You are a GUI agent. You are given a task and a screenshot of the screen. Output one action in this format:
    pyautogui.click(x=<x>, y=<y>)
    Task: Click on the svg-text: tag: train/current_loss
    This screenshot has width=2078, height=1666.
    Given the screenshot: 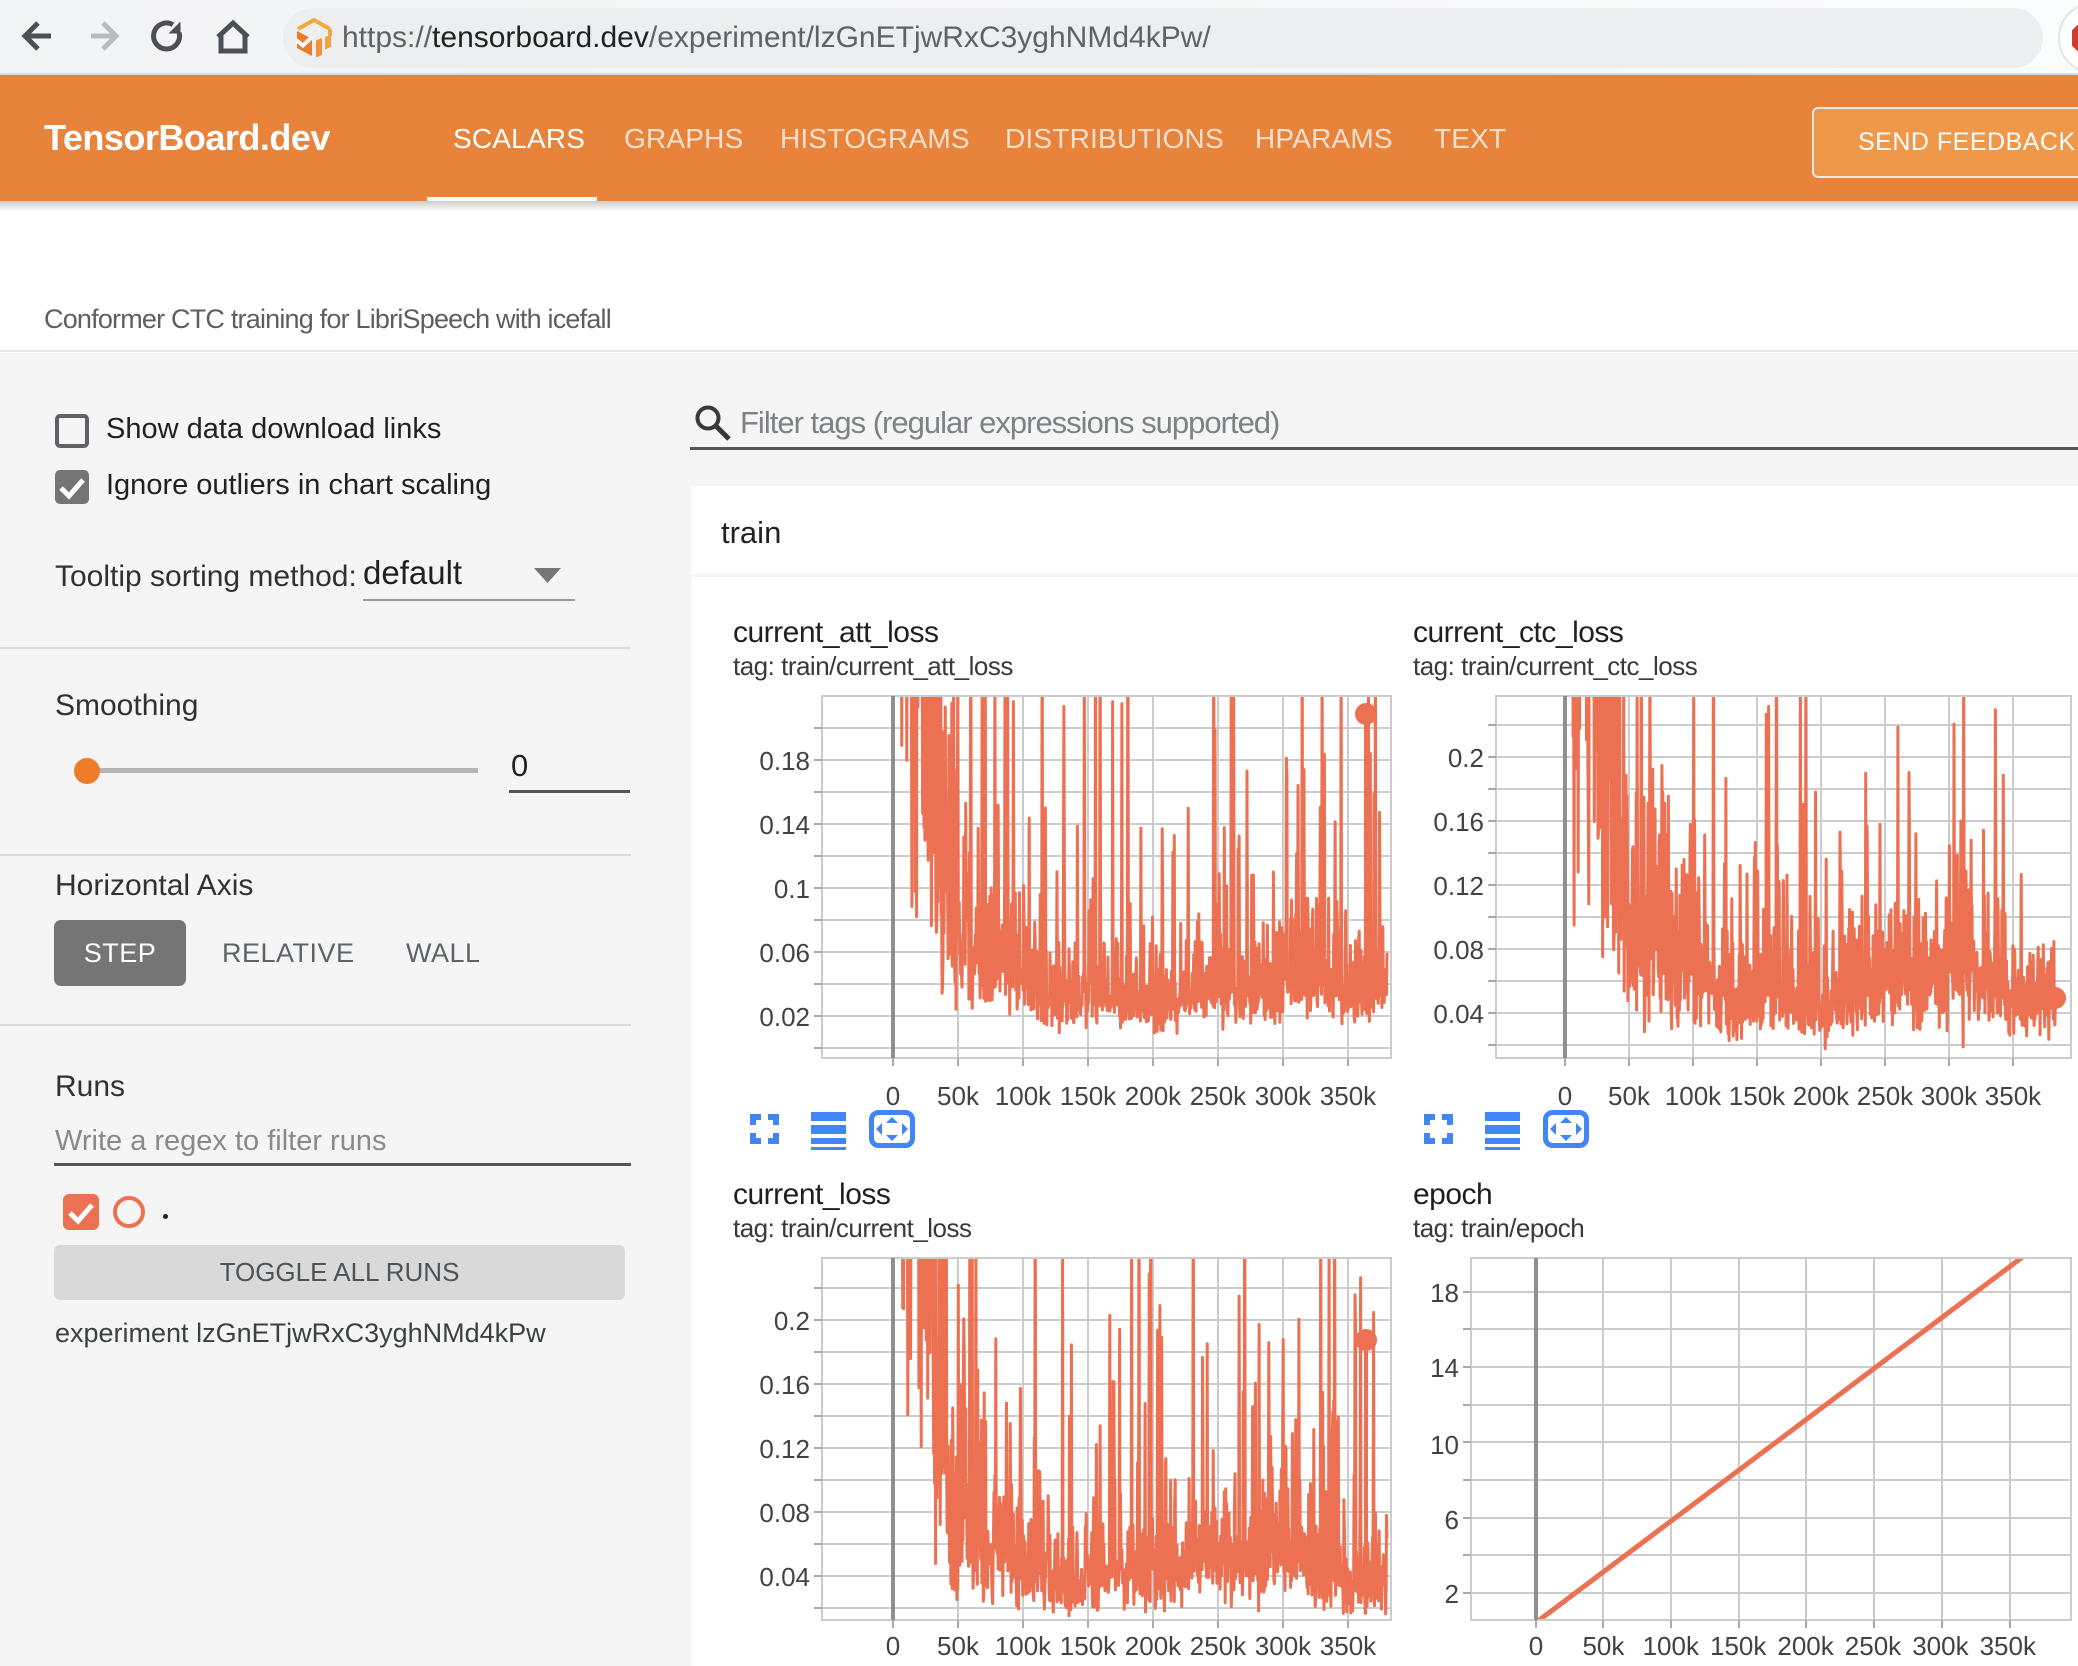 What is the action you would take?
    pyautogui.click(x=852, y=1228)
    